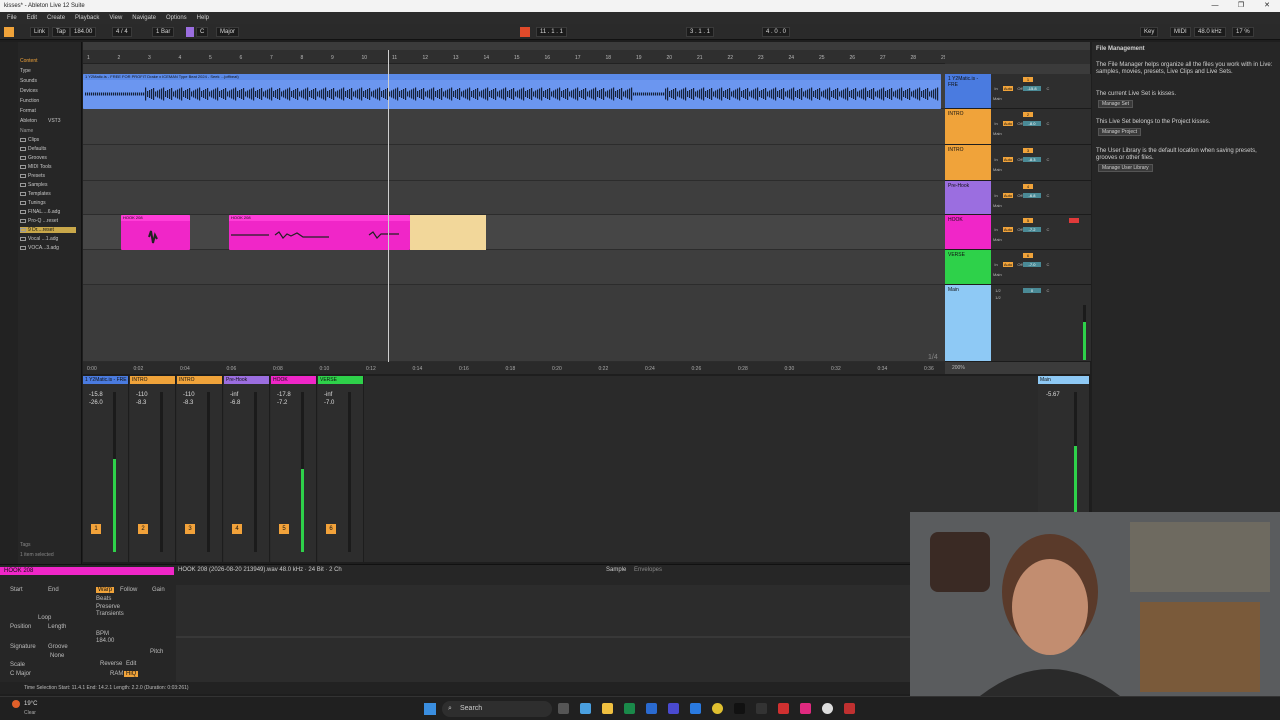 This screenshot has height=720, width=1280. Describe the element at coordinates (29, 61) in the screenshot. I see `browser-filter-content: Content` at that location.